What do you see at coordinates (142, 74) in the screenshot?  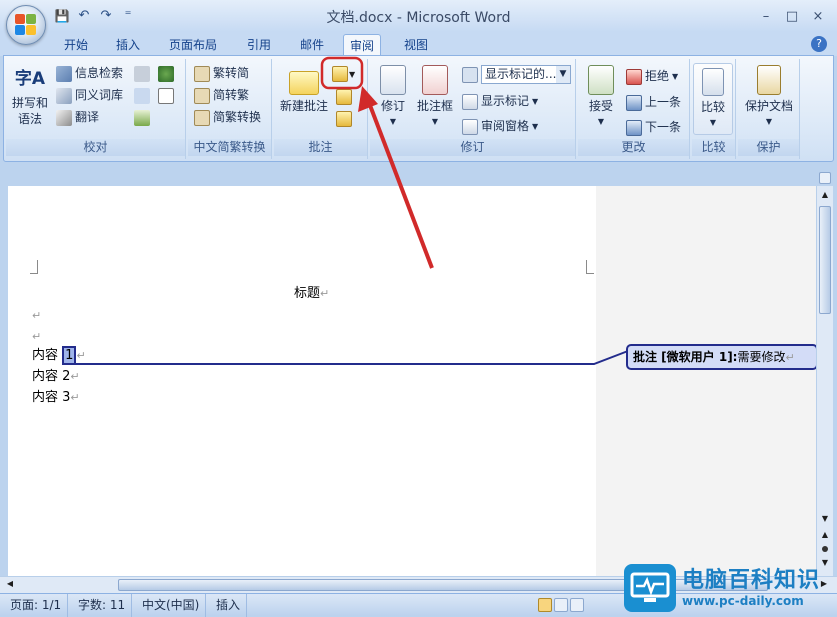 I see `word-count-icon` at bounding box center [142, 74].